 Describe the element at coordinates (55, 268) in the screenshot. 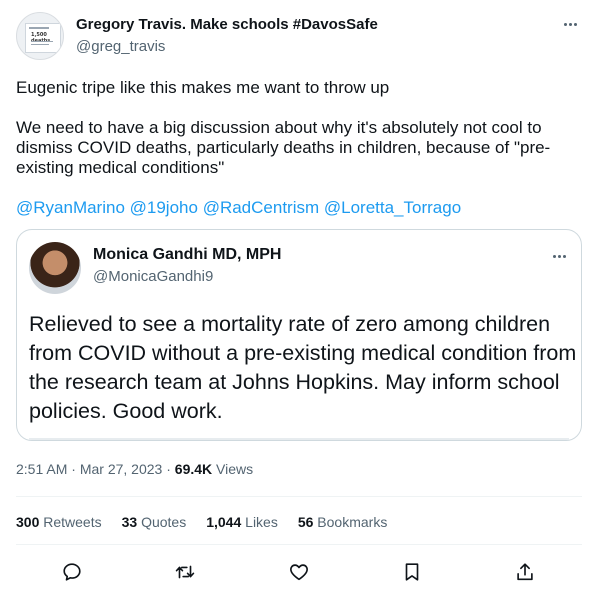

I see `quoted-author-avatar` at that location.